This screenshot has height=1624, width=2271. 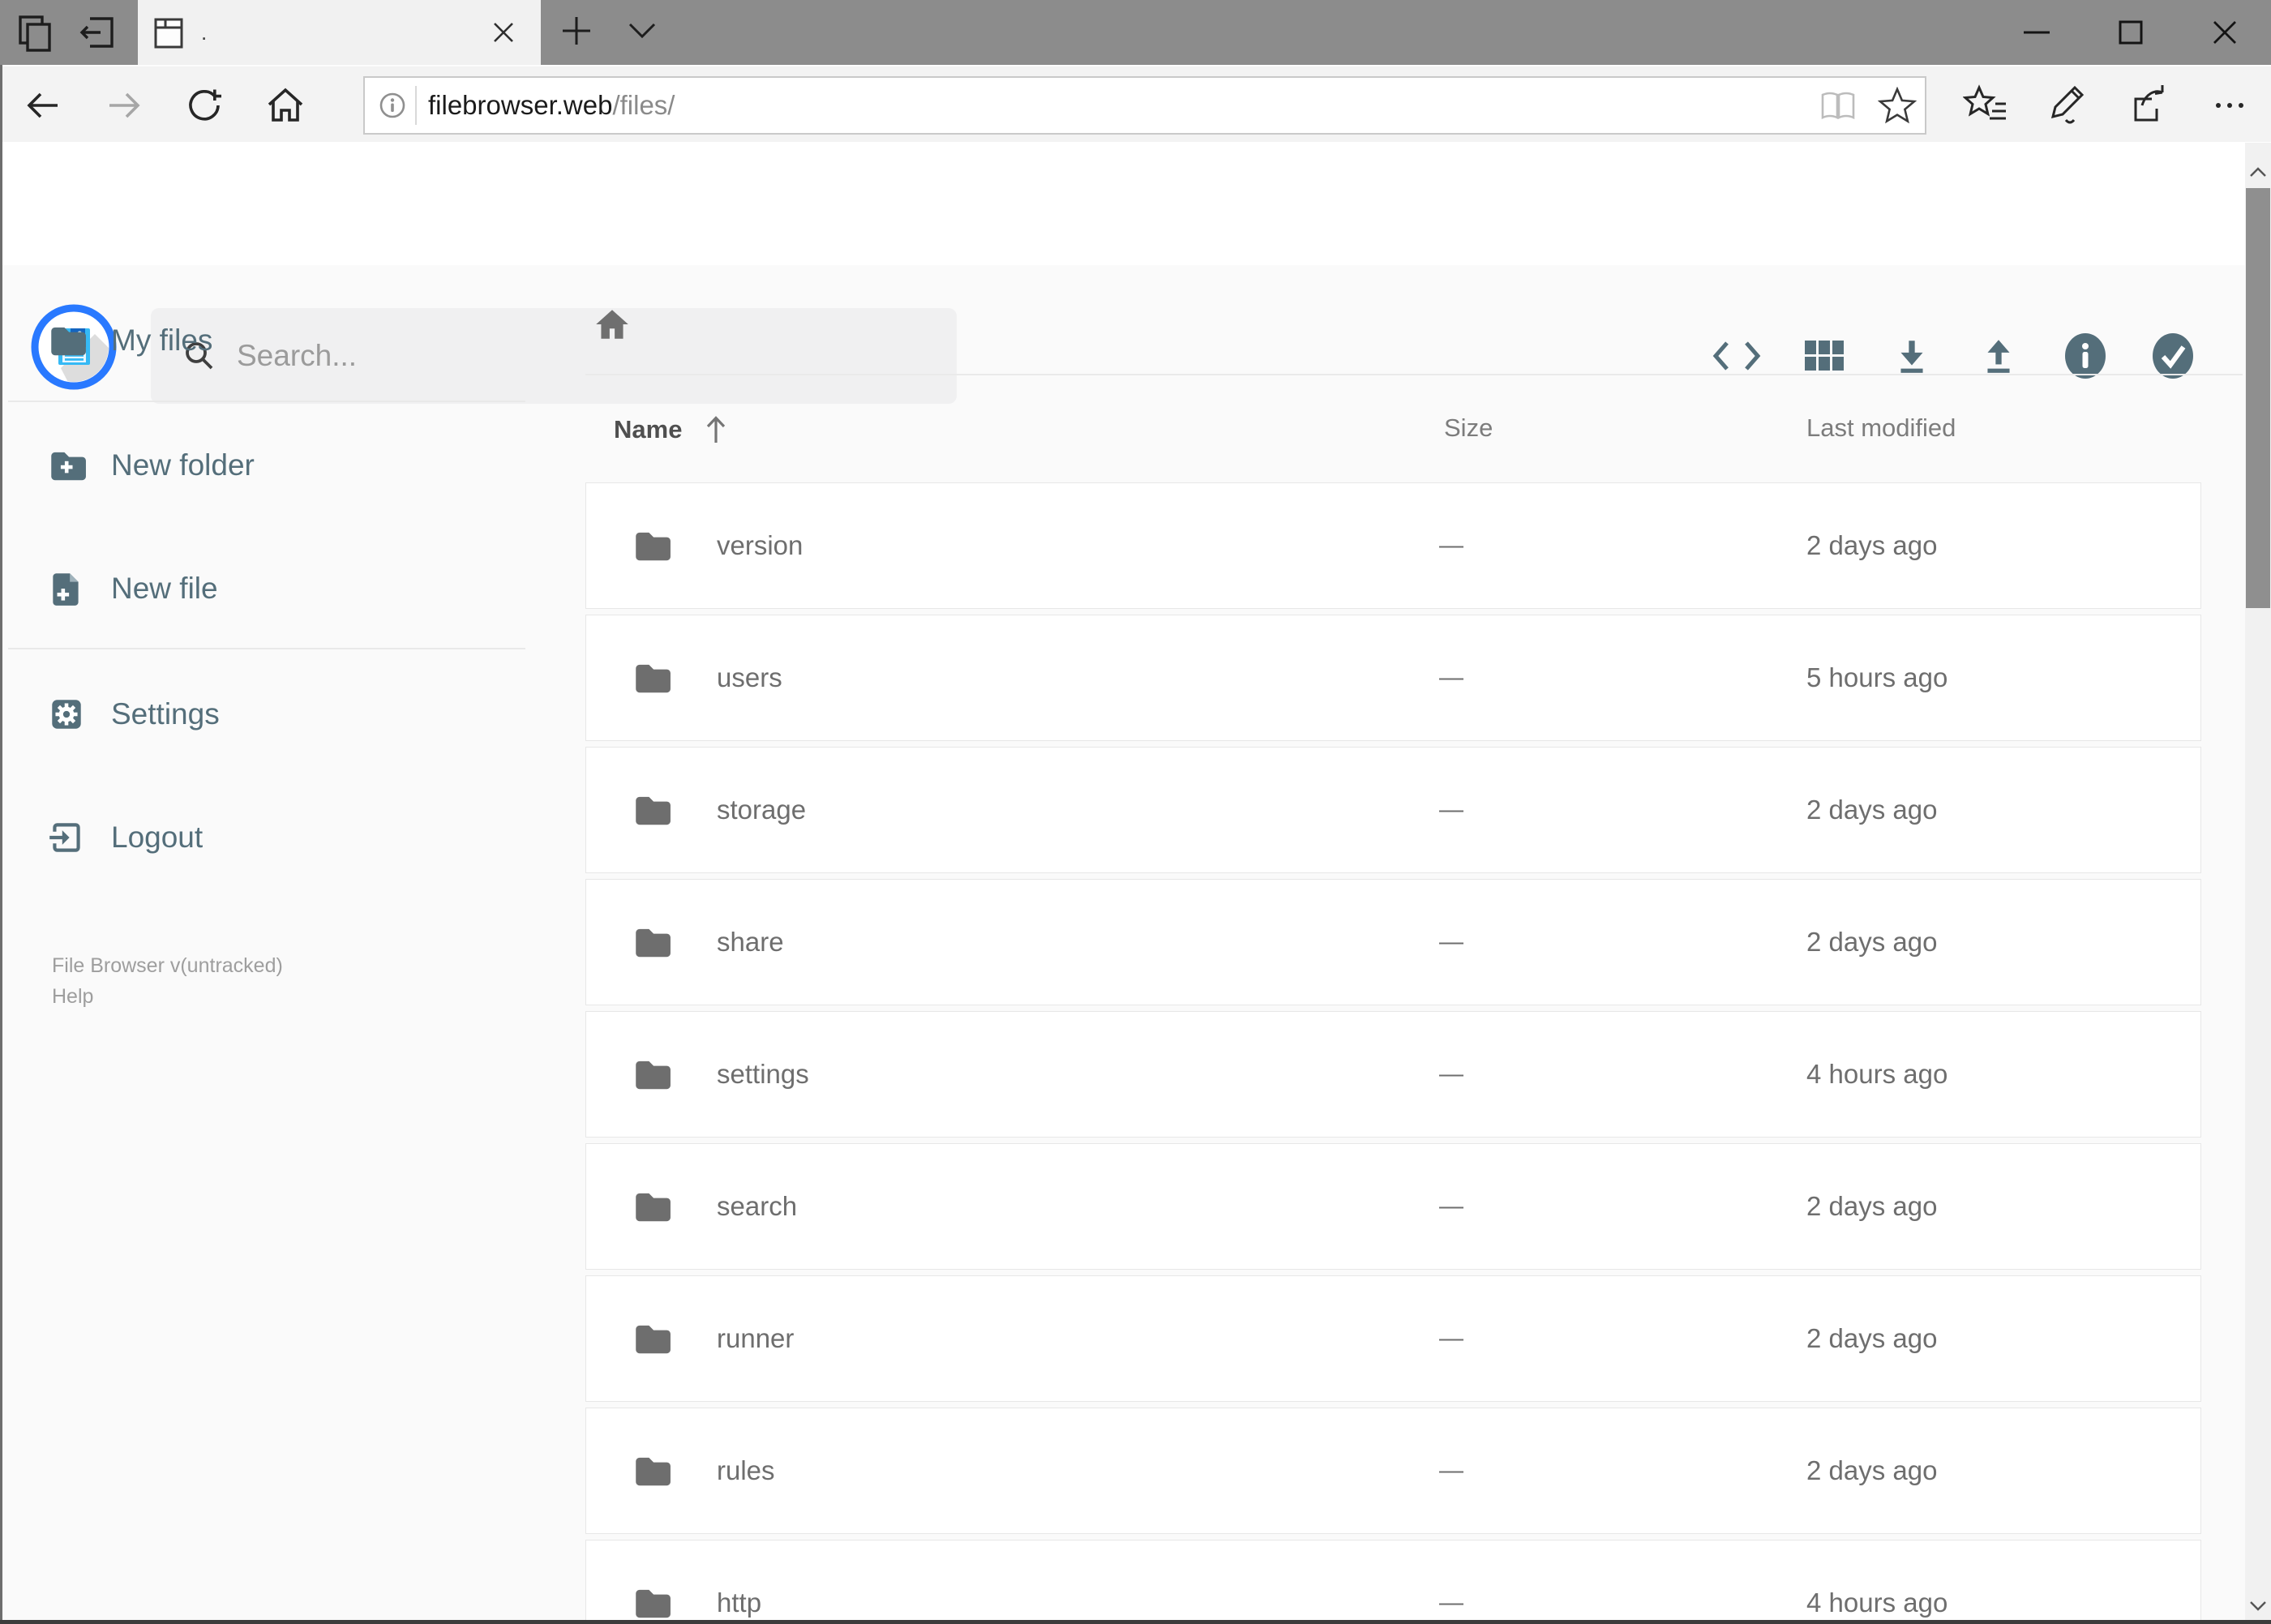 I want to click on listing-divider, so click(x=1414, y=375).